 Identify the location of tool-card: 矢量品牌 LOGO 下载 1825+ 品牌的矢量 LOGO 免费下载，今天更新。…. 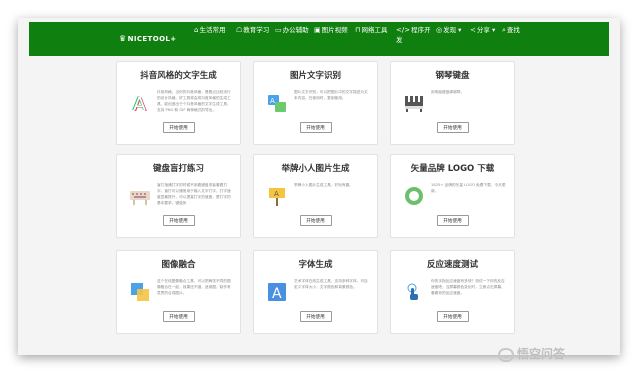
(452, 196).